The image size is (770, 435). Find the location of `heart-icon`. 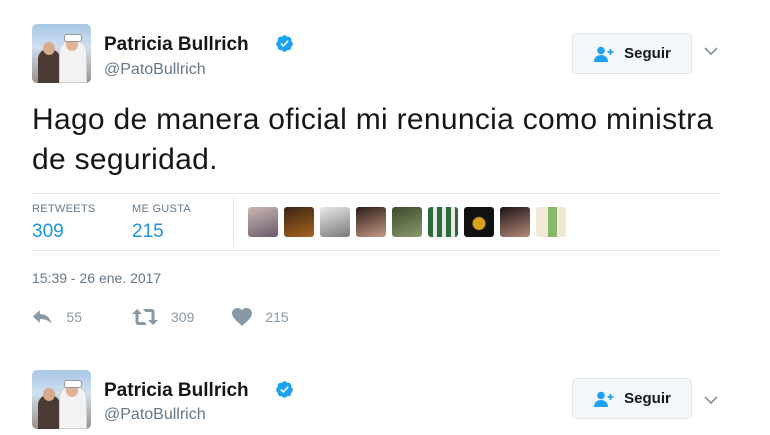

heart-icon is located at coordinates (242, 317).